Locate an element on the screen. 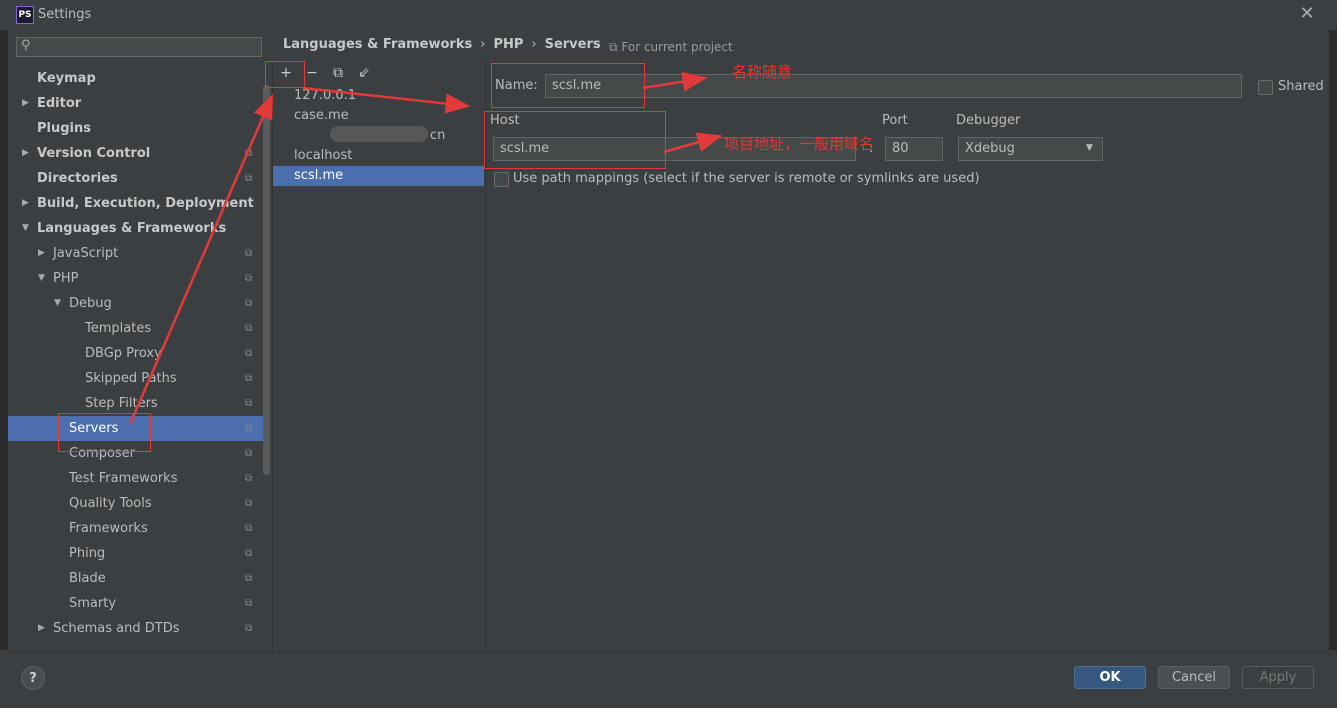  arrow-servers-to-add is located at coordinates (201, 259).